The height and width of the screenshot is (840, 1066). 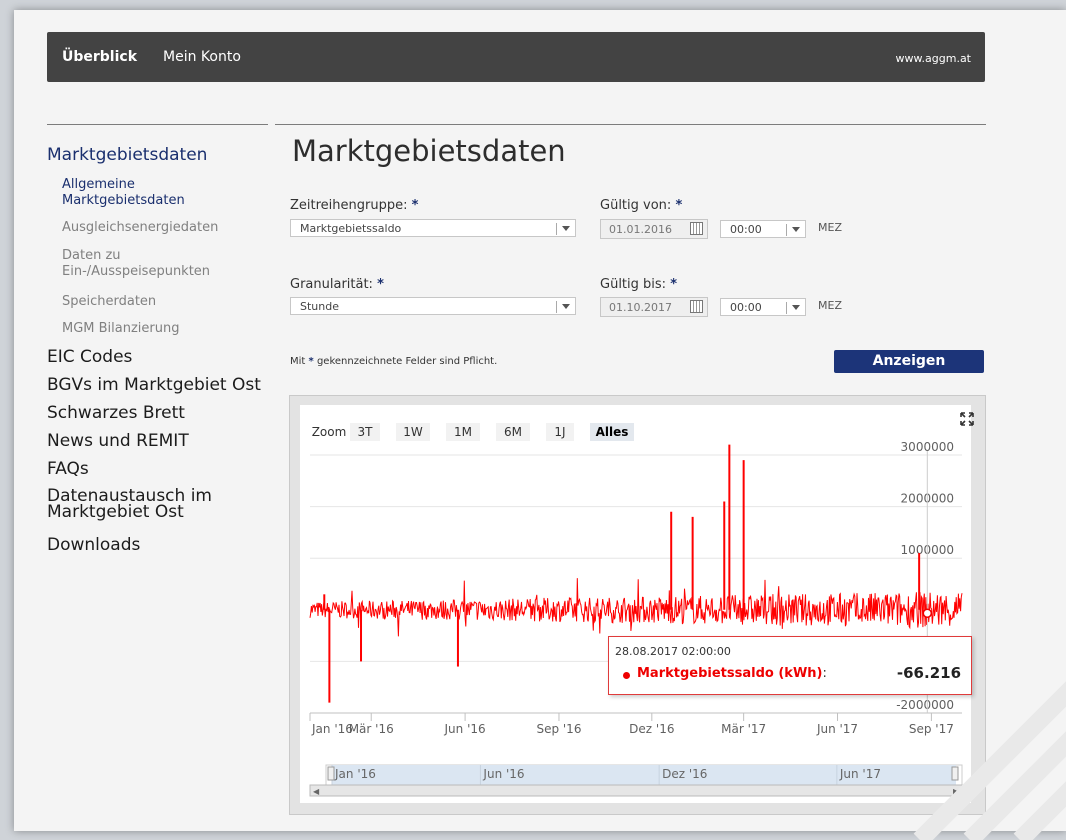 What do you see at coordinates (931, 729) in the screenshot?
I see `x-tick-label: Sep '17` at bounding box center [931, 729].